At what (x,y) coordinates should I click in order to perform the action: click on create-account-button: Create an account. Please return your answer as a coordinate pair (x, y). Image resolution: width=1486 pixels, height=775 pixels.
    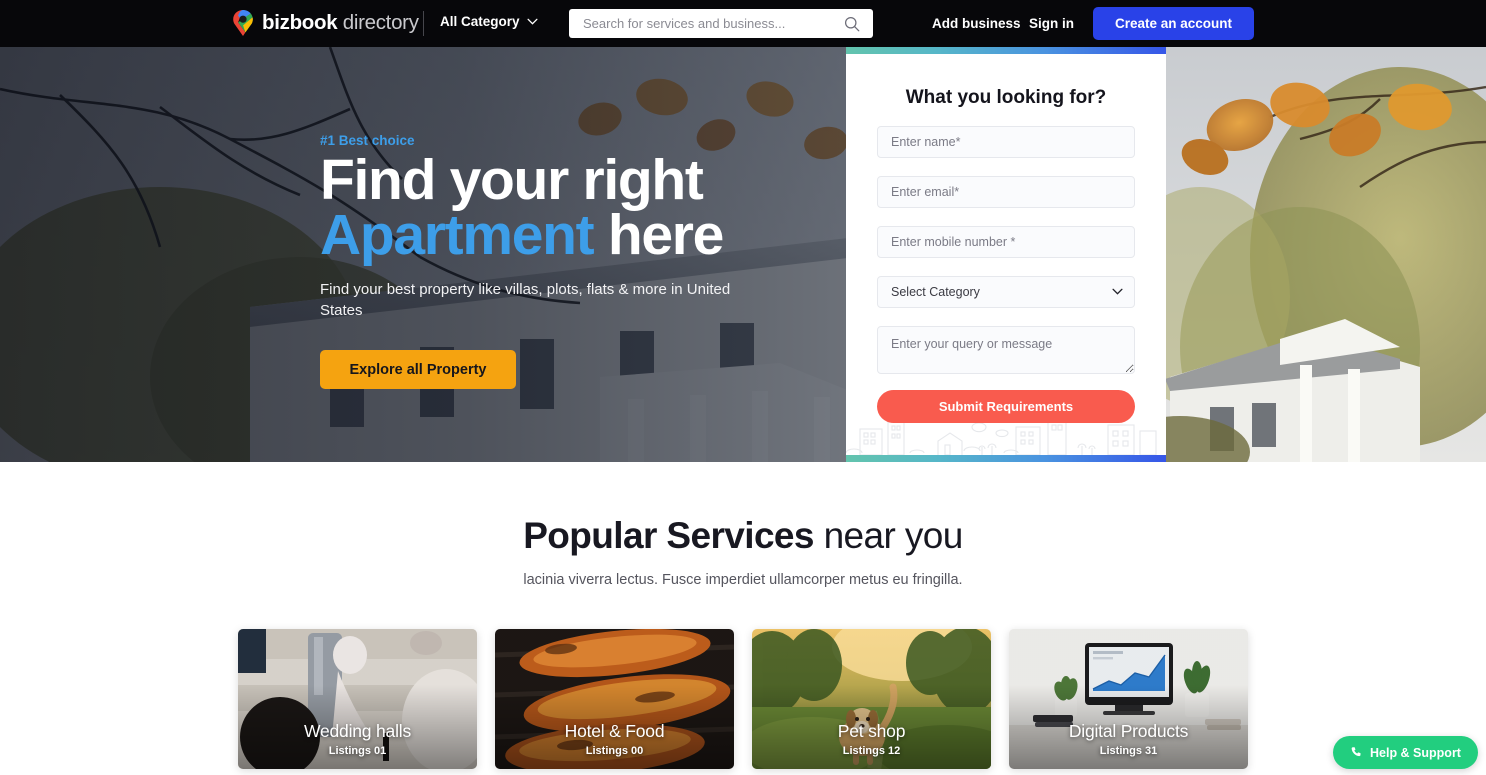
    Looking at the image, I should click on (1173, 23).